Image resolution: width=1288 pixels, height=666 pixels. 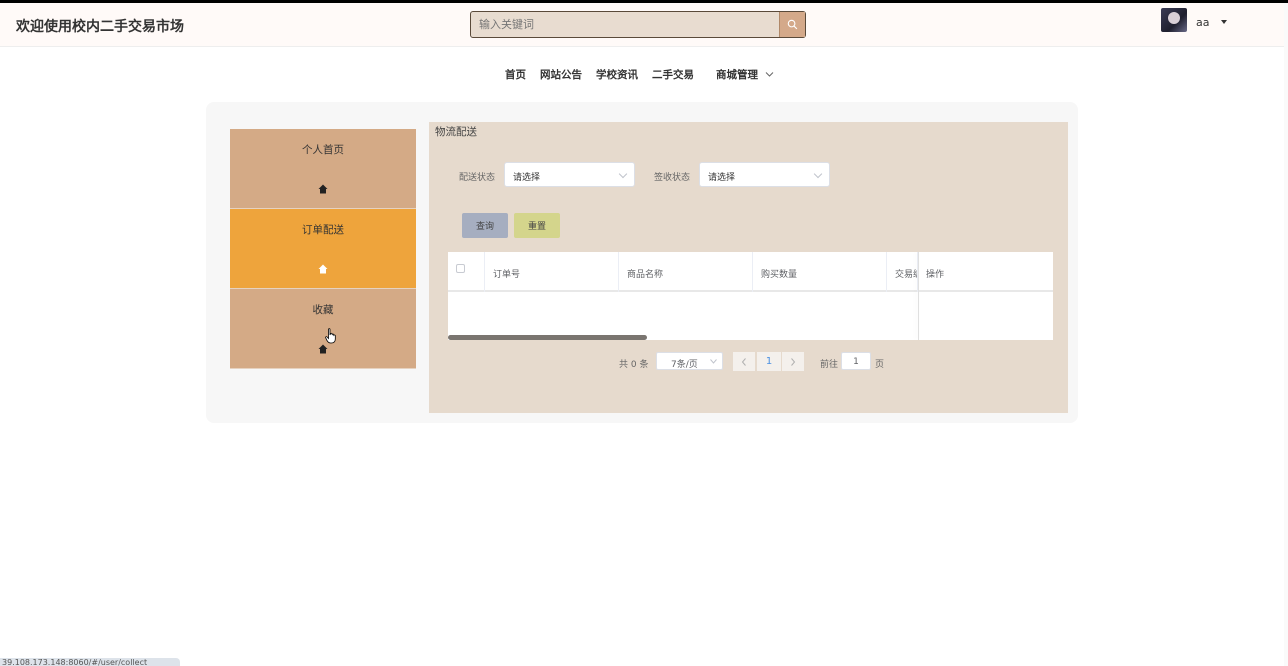 What do you see at coordinates (323, 150) in the screenshot?
I see `sidebar-item-label: 个人首页` at bounding box center [323, 150].